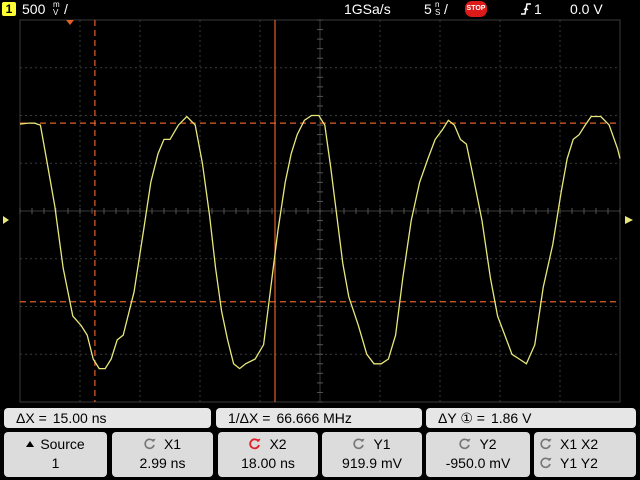  Describe the element at coordinates (586, 9) in the screenshot. I see `trigger-level: 0.0 V` at that location.